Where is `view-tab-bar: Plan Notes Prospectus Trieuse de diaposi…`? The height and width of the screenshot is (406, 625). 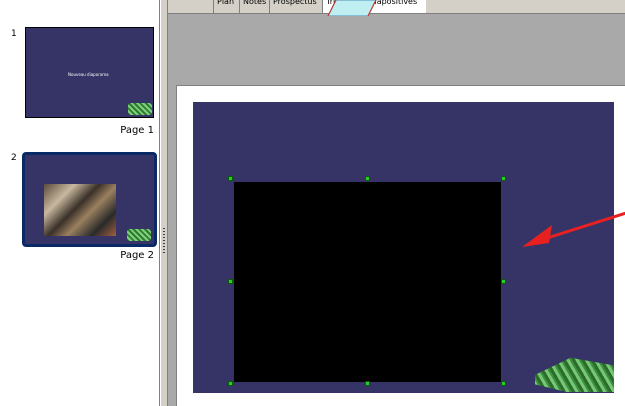 view-tab-bar: Plan Notes Prospectus Trieuse de diaposi… is located at coordinates (396, 7).